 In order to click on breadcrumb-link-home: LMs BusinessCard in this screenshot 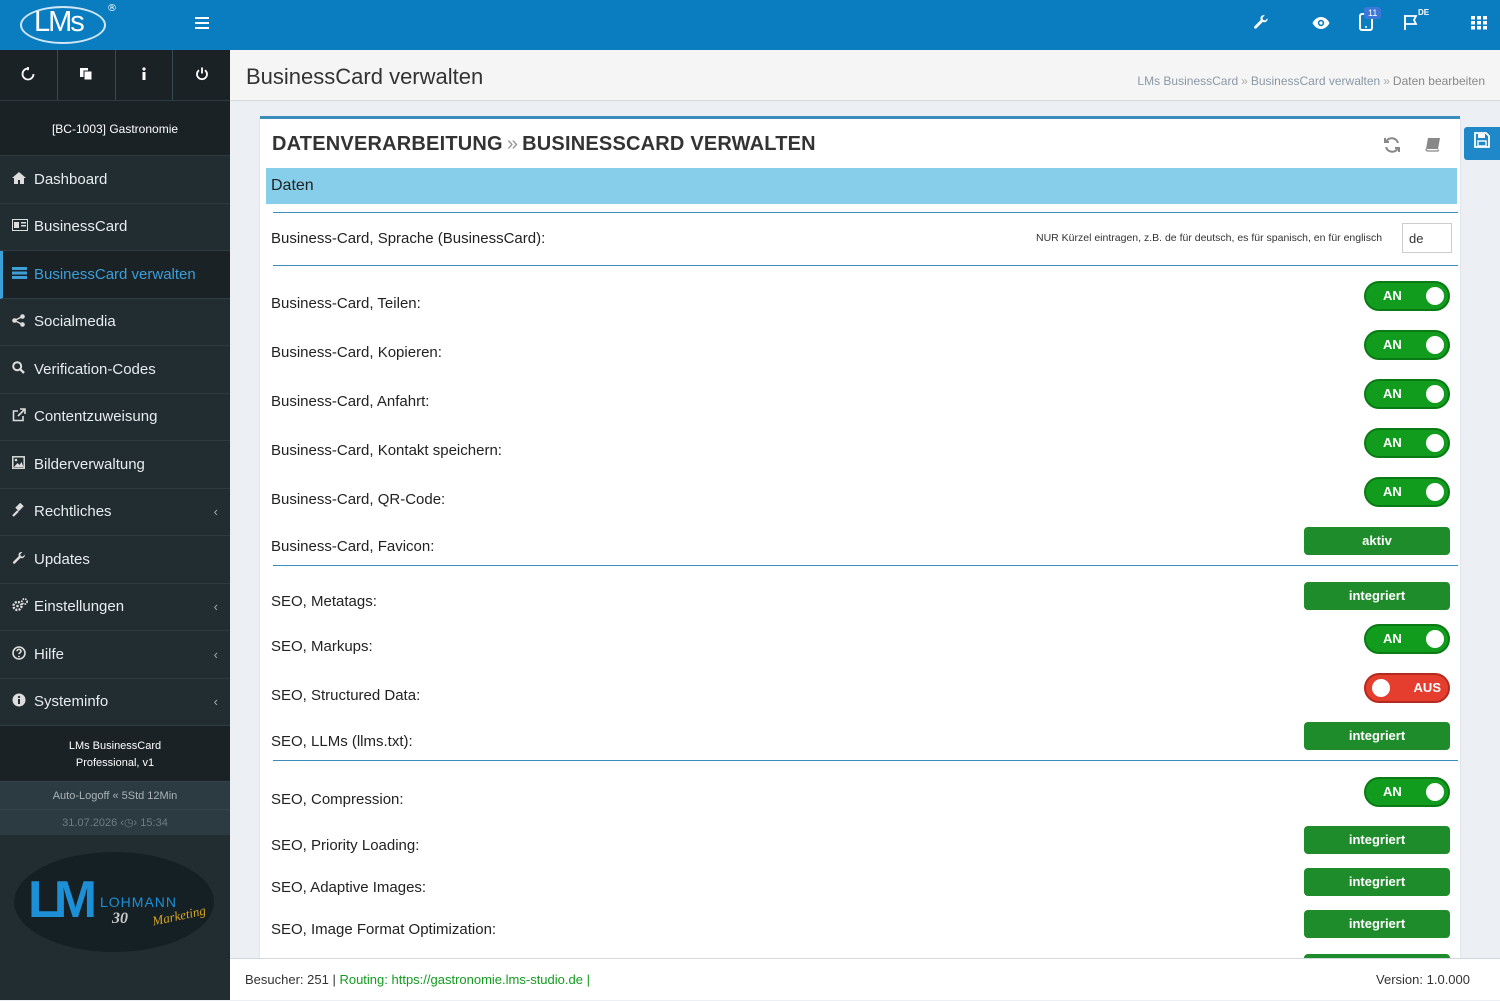, I will do `click(1187, 81)`.